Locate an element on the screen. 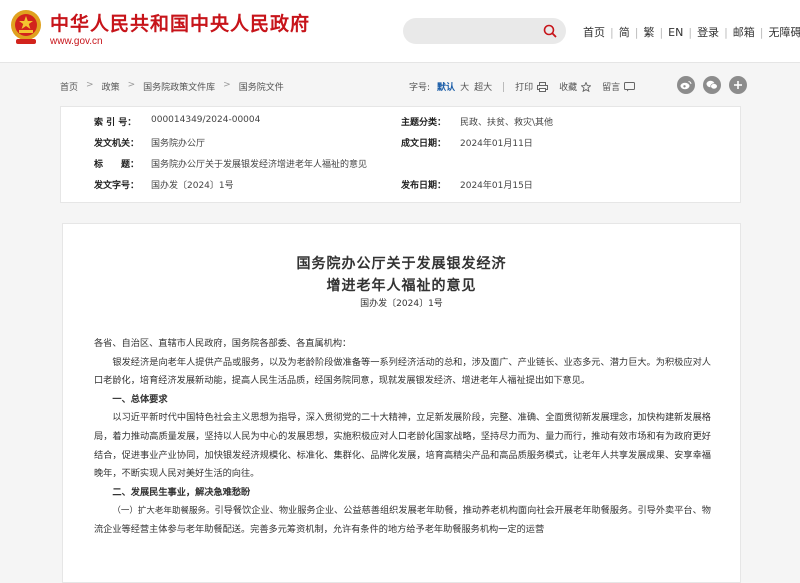 This screenshot has height=583, width=800. page-tools: 字号: 默认 大 超大 打印 收藏 留言 is located at coordinates (527, 86).